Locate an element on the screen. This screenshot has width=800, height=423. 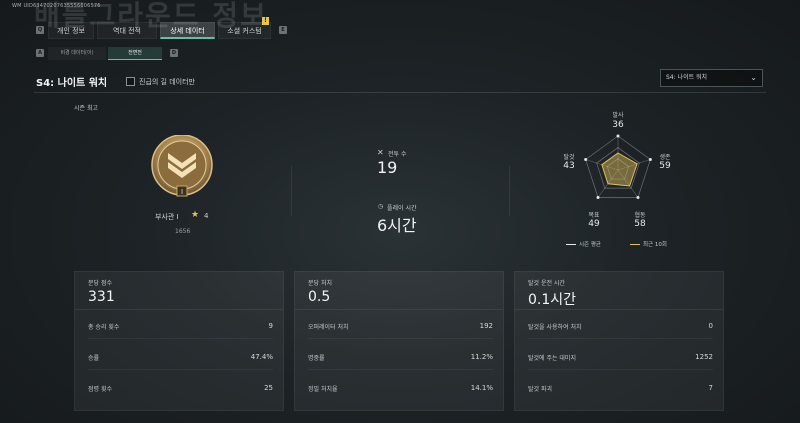
panel-value: 0.1시간 is located at coordinates (552, 300).